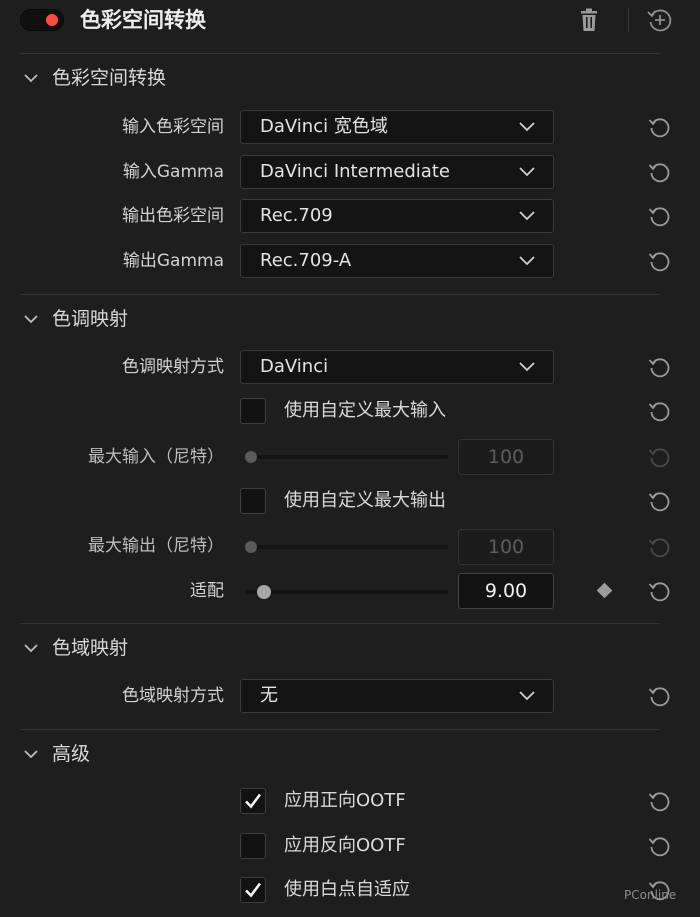 The image size is (700, 917). I want to click on panel-title: 色彩空间转换, so click(143, 20).